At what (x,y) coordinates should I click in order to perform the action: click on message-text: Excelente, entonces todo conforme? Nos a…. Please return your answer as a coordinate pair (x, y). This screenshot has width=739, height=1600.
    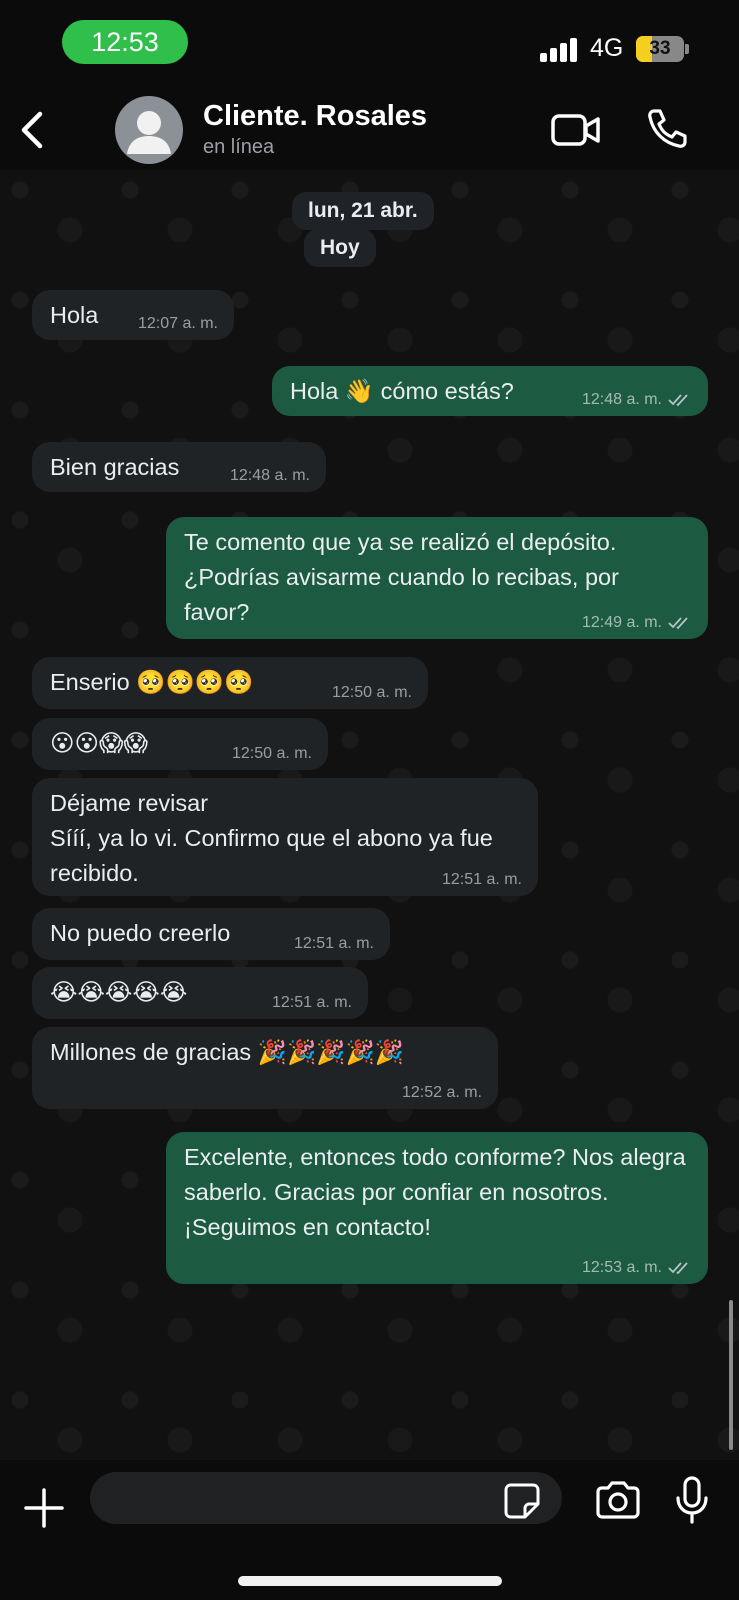
    Looking at the image, I should click on (438, 1192).